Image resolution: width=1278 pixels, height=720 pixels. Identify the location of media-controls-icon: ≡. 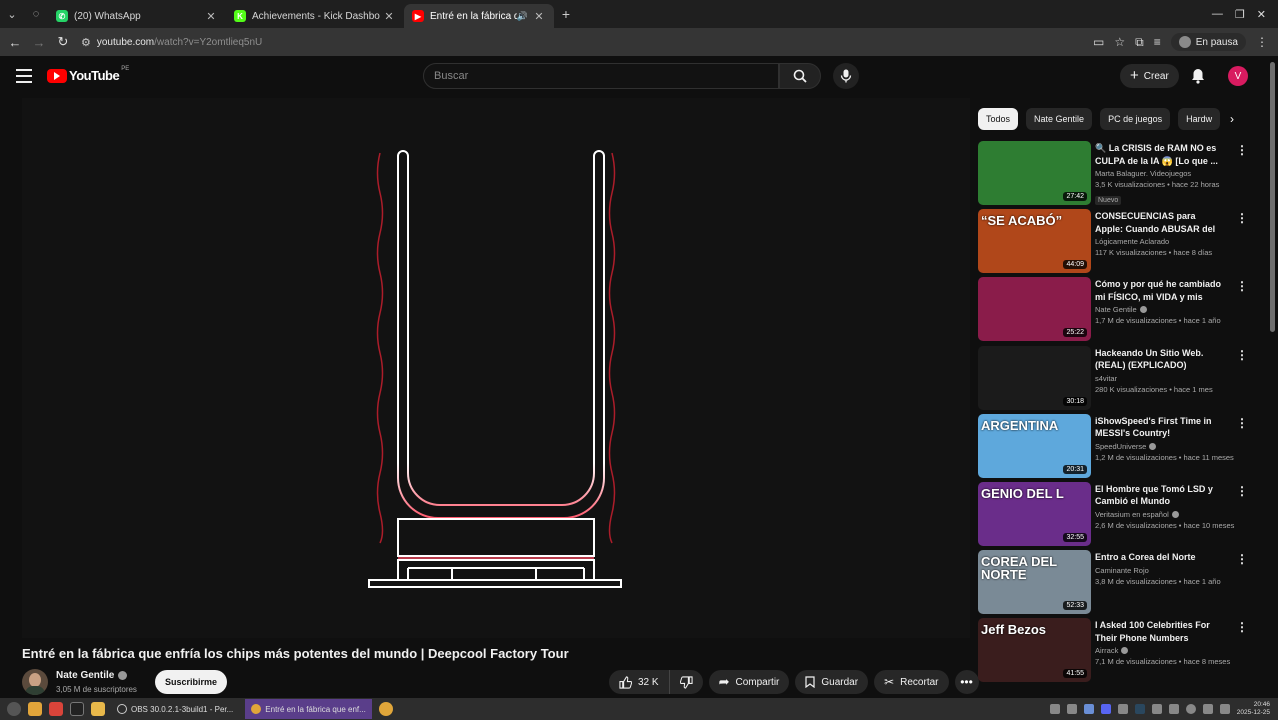
(1157, 42).